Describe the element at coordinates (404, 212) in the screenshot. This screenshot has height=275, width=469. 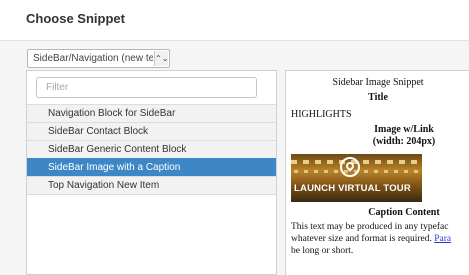
I see `preview-caption: Caption Content` at that location.